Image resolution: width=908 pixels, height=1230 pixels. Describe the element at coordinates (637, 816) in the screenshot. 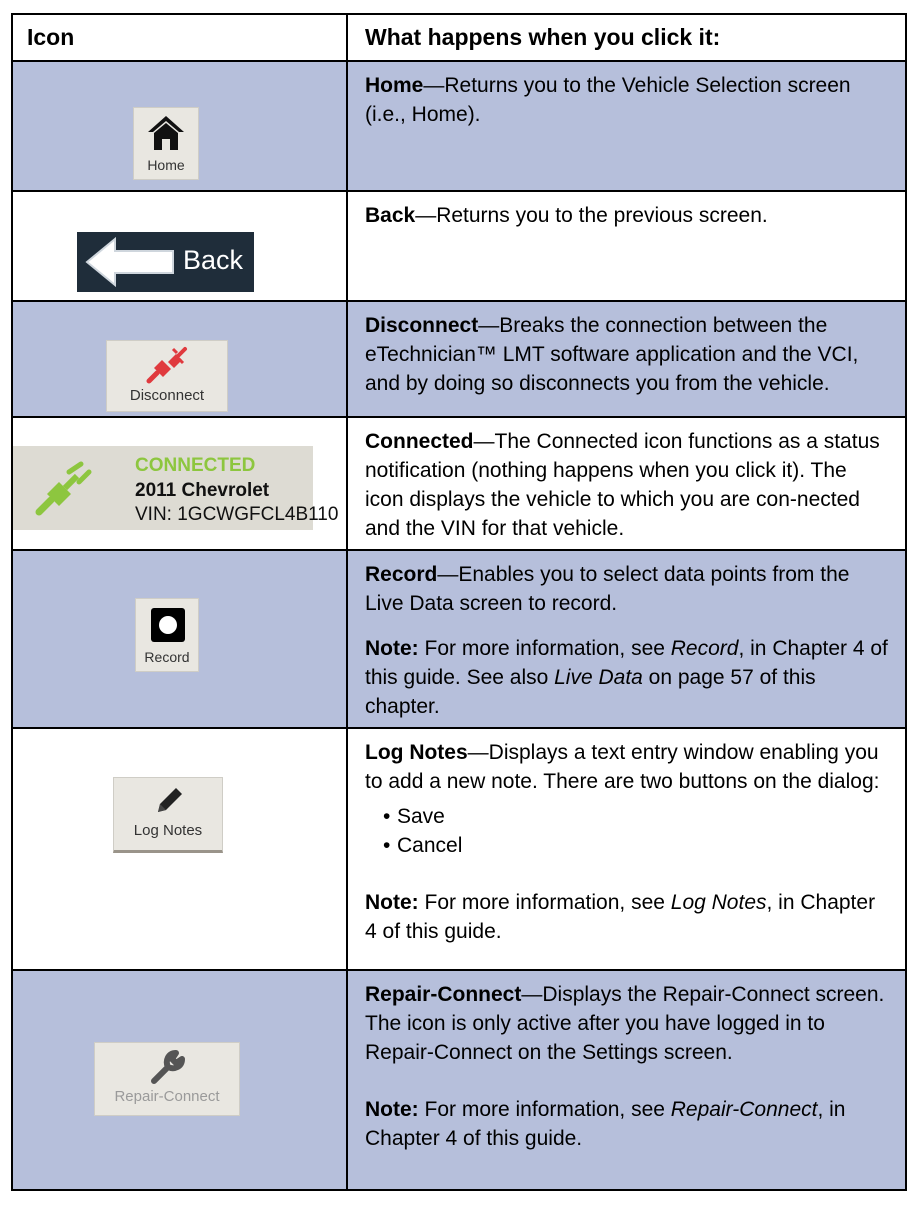

I see `list-item: Save` at that location.